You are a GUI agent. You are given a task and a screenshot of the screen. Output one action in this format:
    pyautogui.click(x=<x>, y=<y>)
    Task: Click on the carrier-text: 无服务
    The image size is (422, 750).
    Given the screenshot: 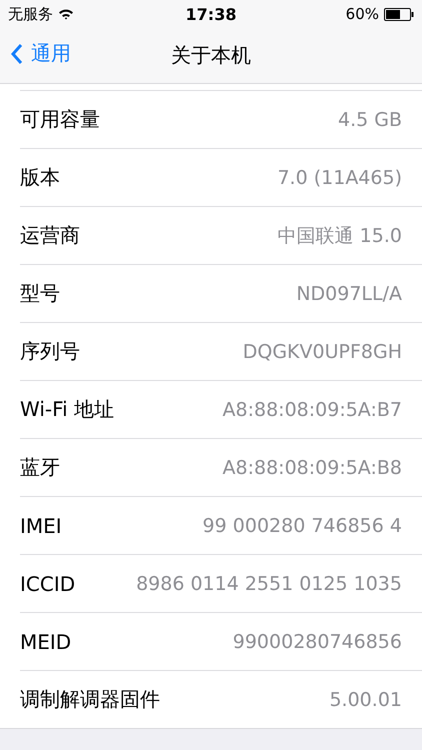 What is the action you would take?
    pyautogui.click(x=30, y=14)
    